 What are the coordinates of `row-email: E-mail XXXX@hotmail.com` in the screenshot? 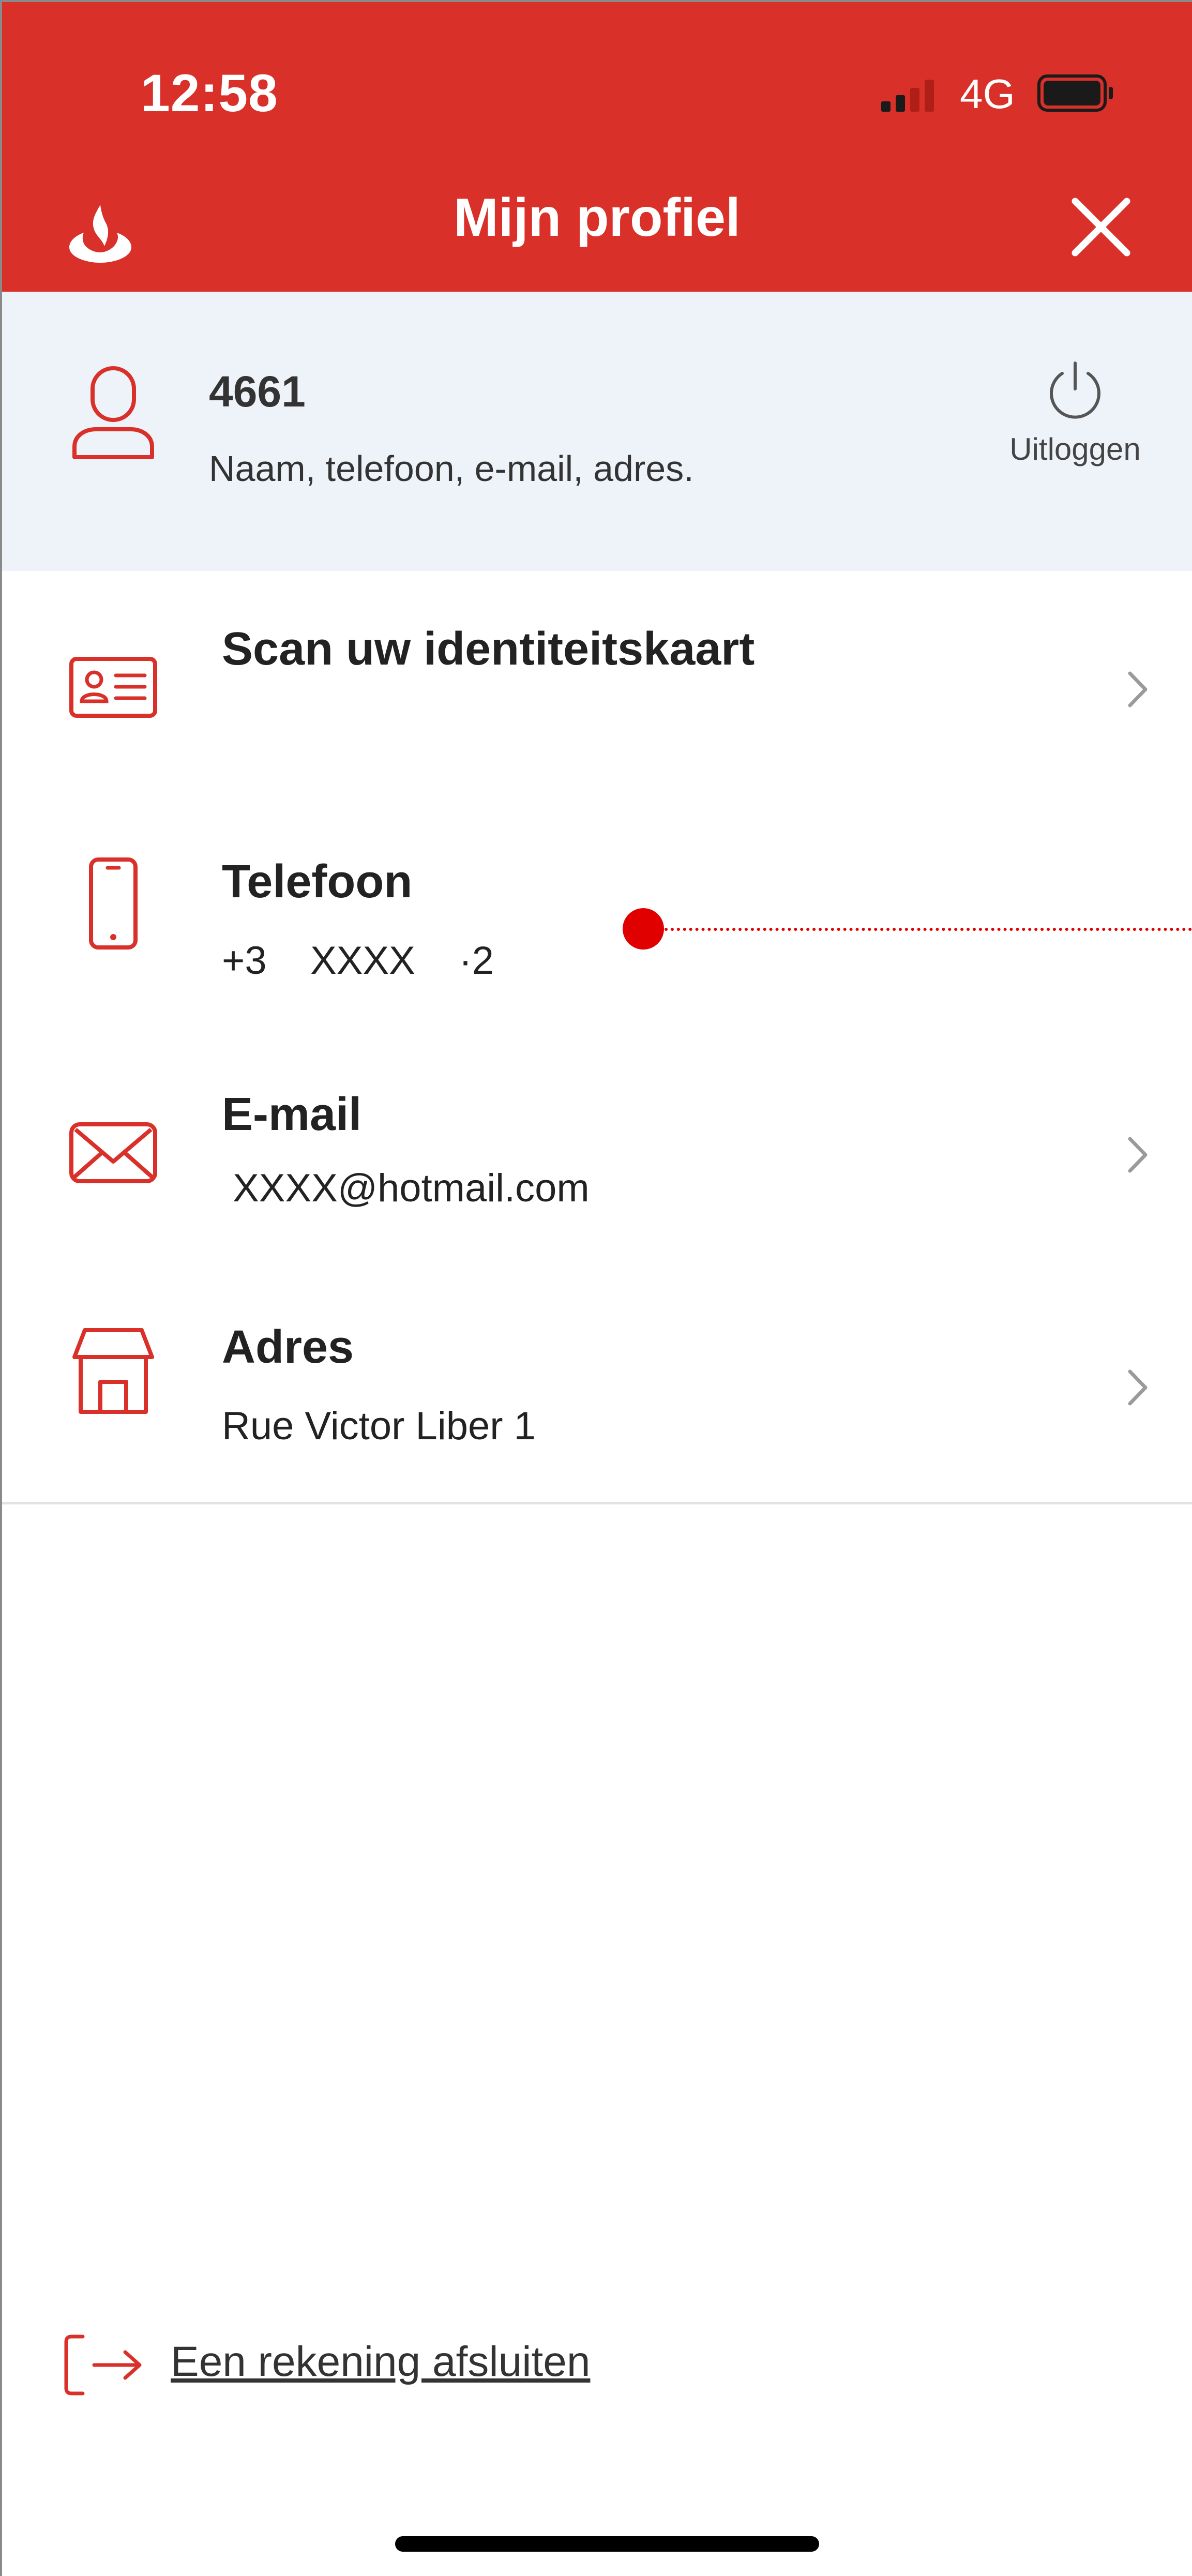 It's located at (597, 1154).